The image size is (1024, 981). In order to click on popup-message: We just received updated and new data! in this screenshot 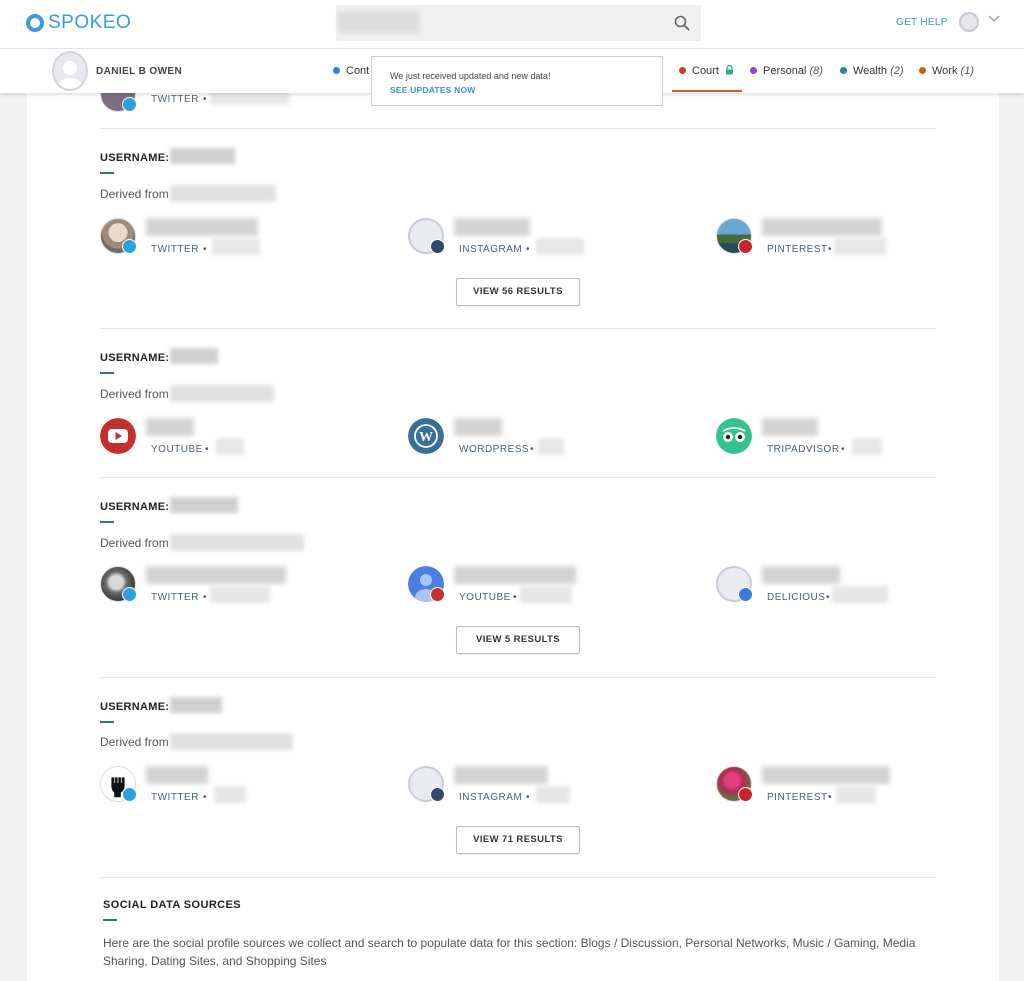, I will do `click(470, 76)`.